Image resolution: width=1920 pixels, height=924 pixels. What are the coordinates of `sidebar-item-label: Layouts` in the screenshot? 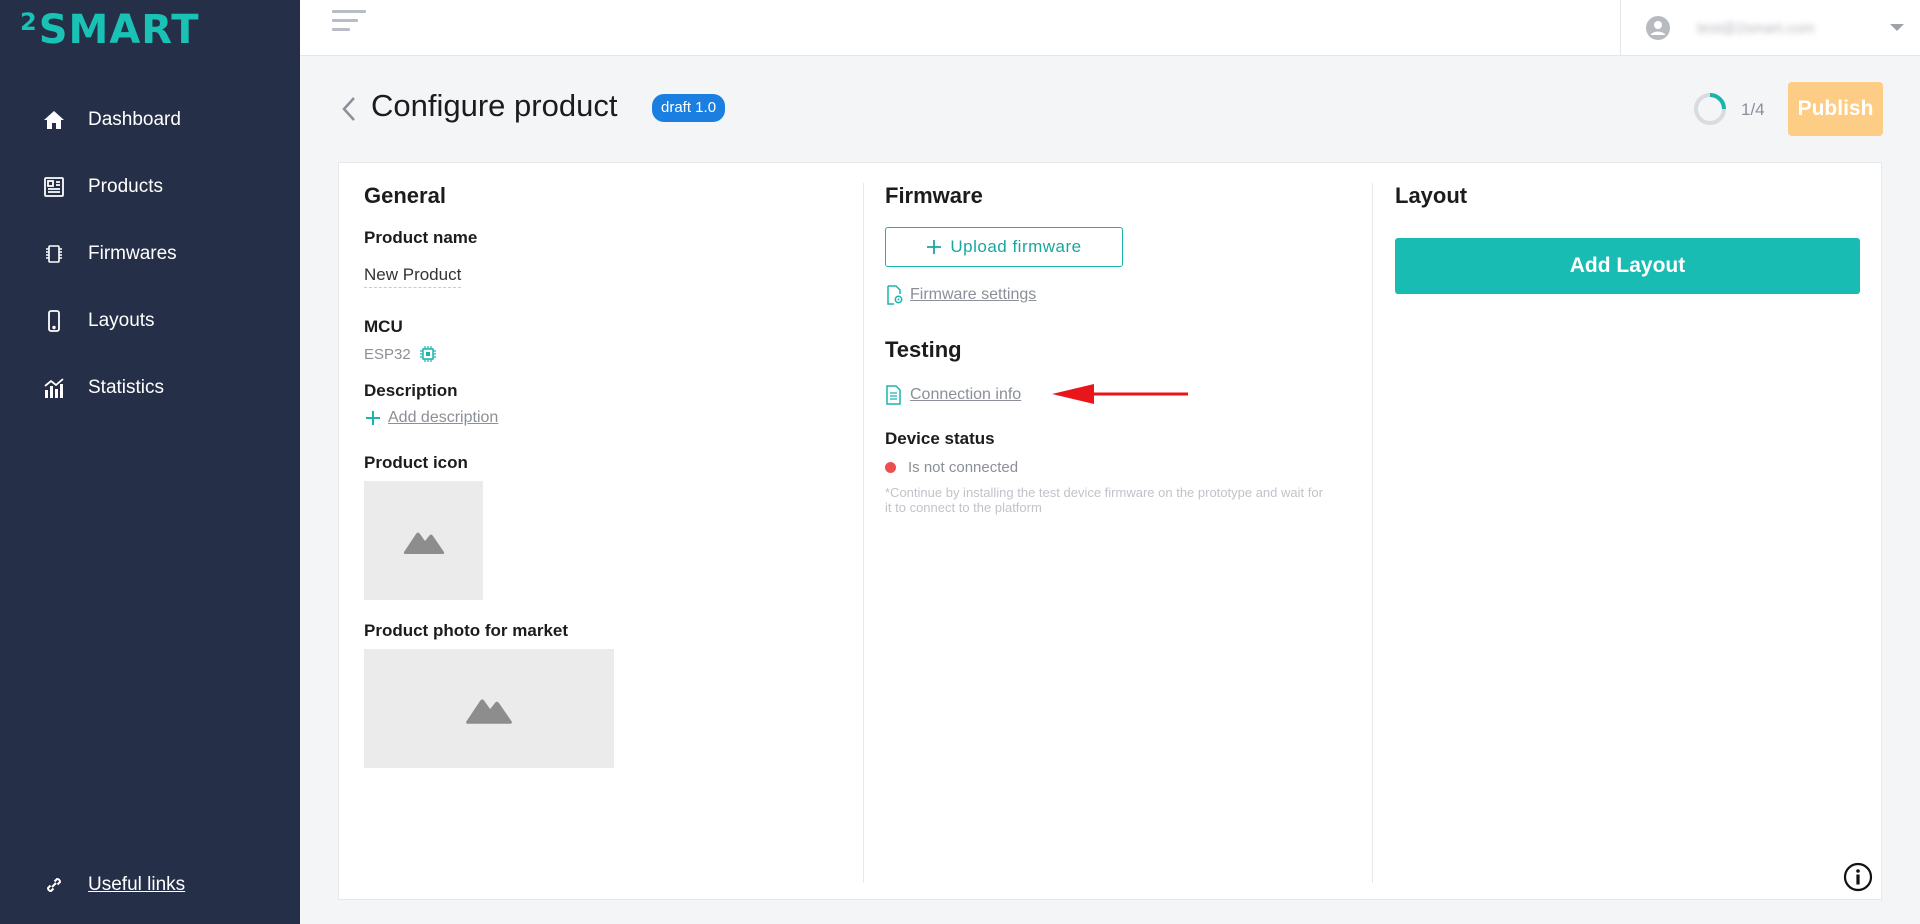 It's located at (121, 320).